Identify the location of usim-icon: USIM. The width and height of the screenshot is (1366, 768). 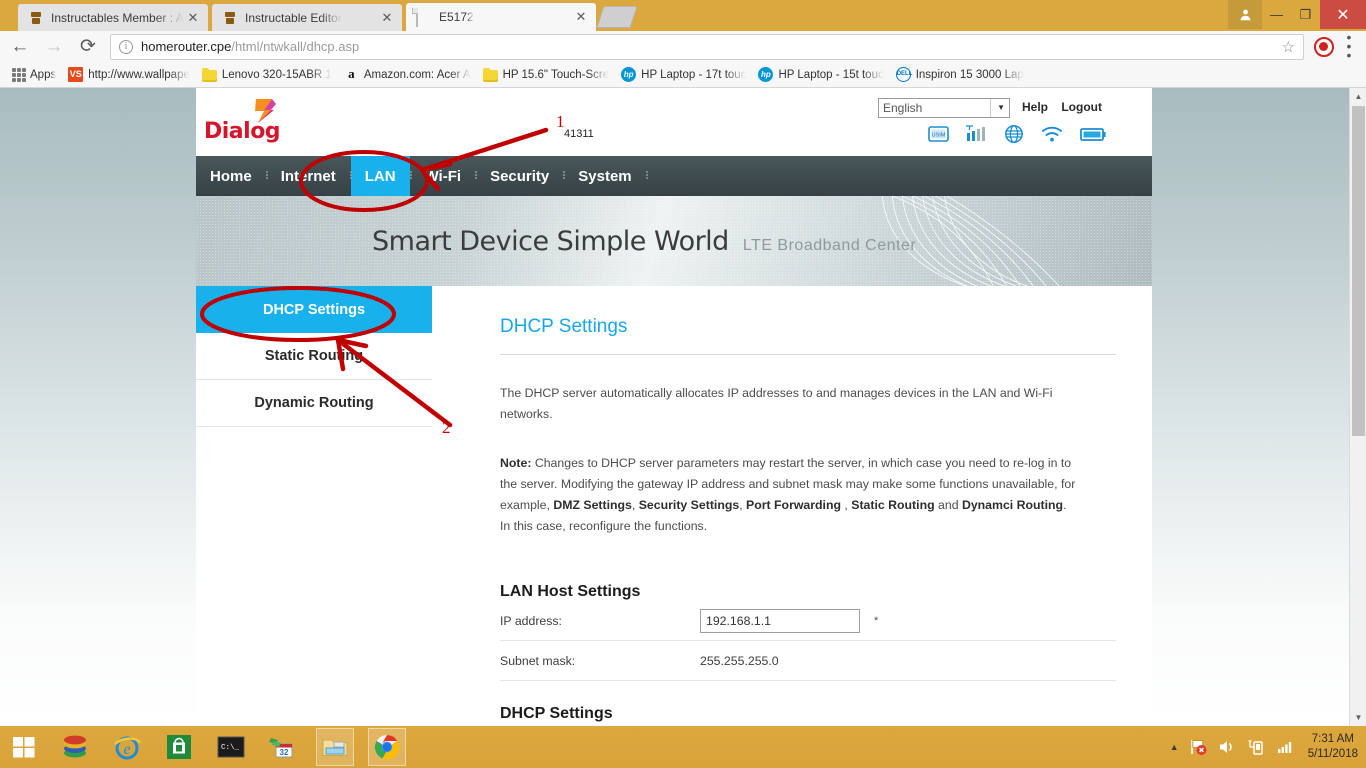
(939, 134).